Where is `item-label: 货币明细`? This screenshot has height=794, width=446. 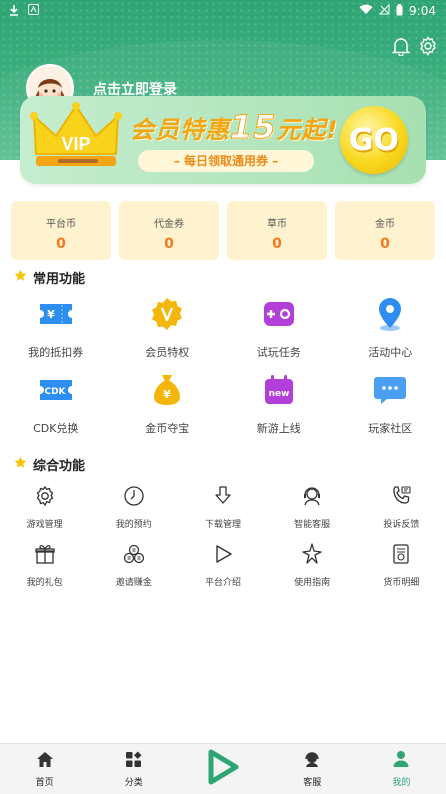 item-label: 货币明细 is located at coordinates (401, 583).